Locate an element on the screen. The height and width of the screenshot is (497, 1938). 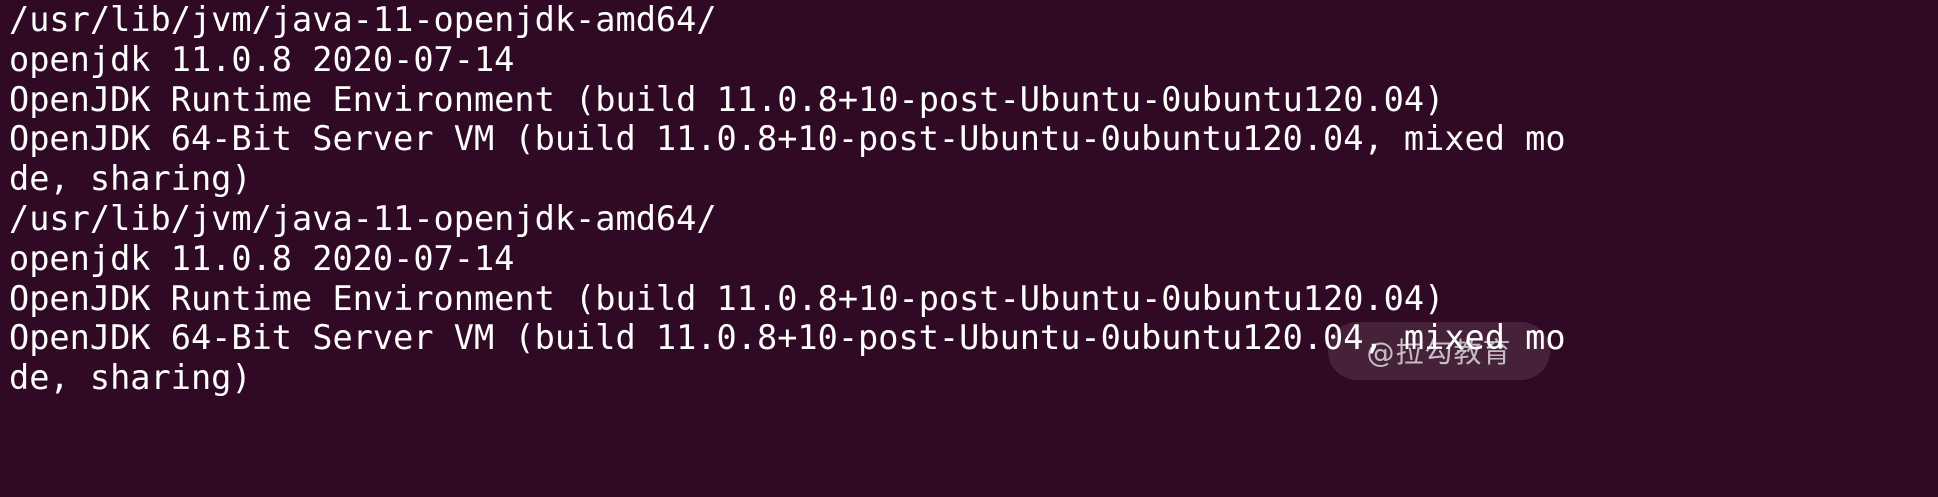
terminal-line: de, sharing) is located at coordinates (130, 179).